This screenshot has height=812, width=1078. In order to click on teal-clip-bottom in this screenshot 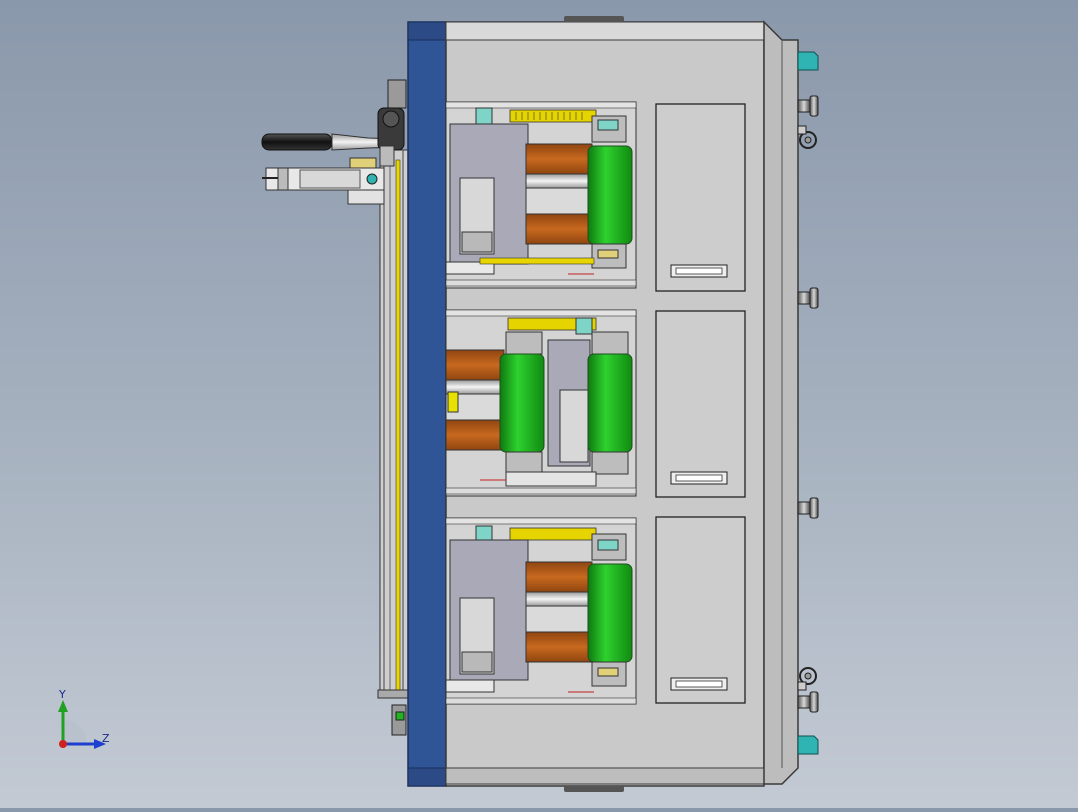, I will do `click(808, 745)`.